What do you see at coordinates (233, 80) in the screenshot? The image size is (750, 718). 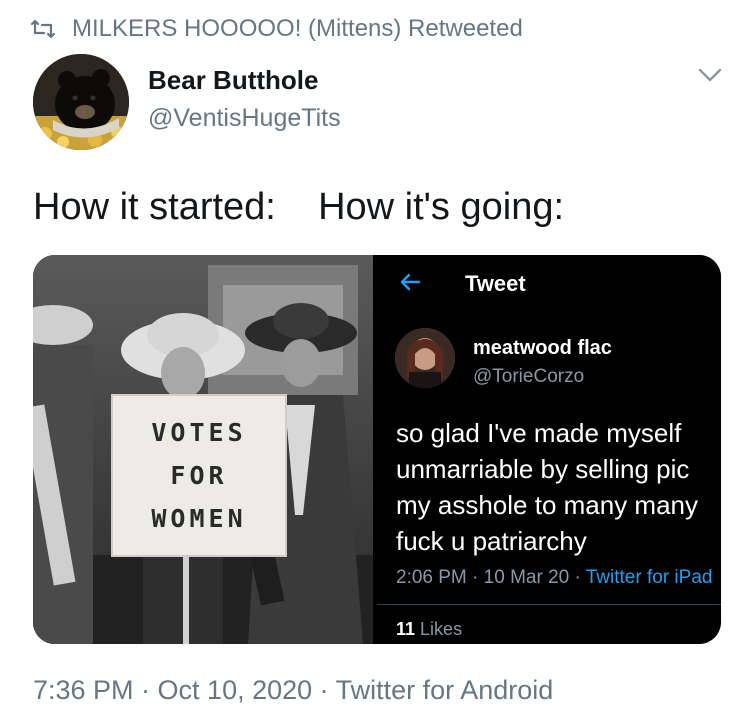 I see `display-name: Bear Butthole` at bounding box center [233, 80].